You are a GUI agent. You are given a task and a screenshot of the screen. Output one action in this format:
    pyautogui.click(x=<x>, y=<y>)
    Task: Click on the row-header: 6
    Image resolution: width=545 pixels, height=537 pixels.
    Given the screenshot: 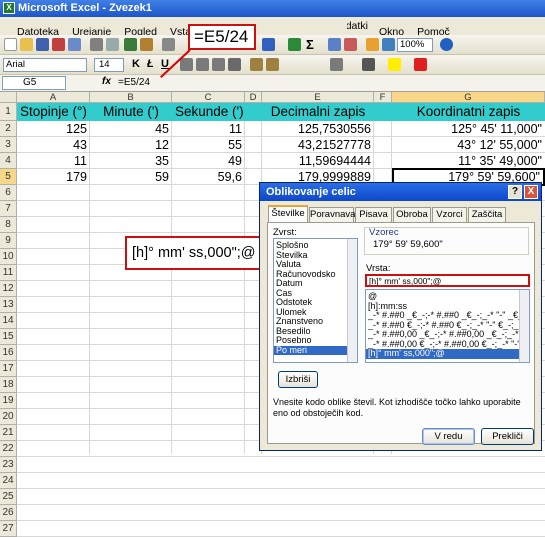 What is the action you would take?
    pyautogui.click(x=8, y=193)
    